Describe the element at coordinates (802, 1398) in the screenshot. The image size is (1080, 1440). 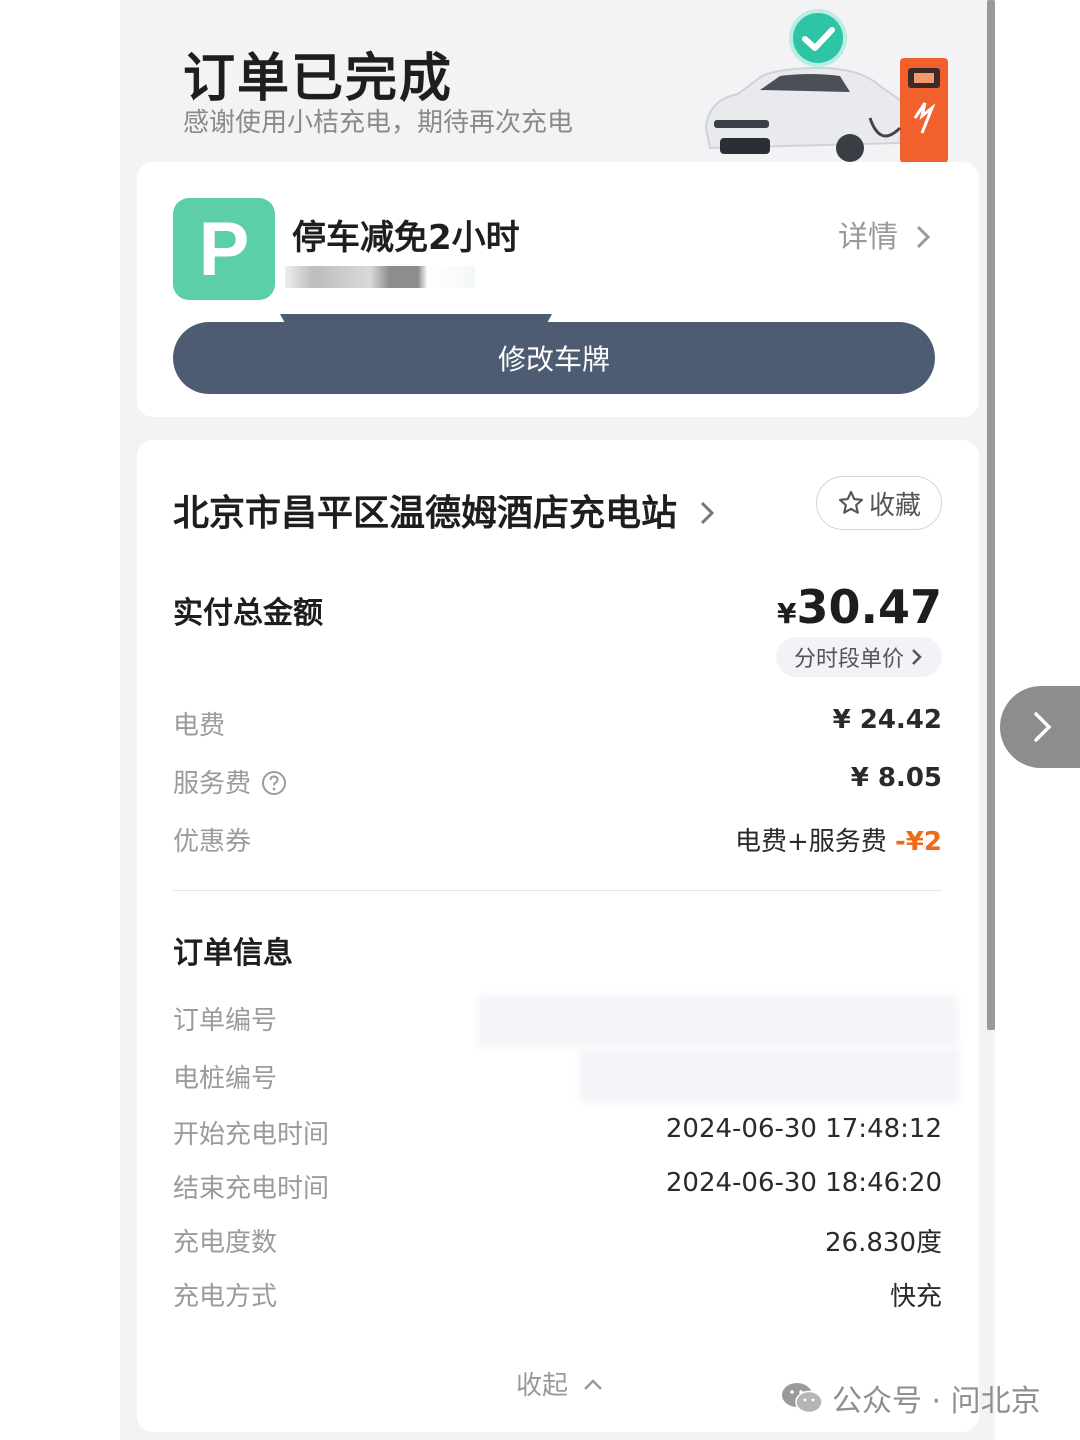
I see `wechat-icon` at that location.